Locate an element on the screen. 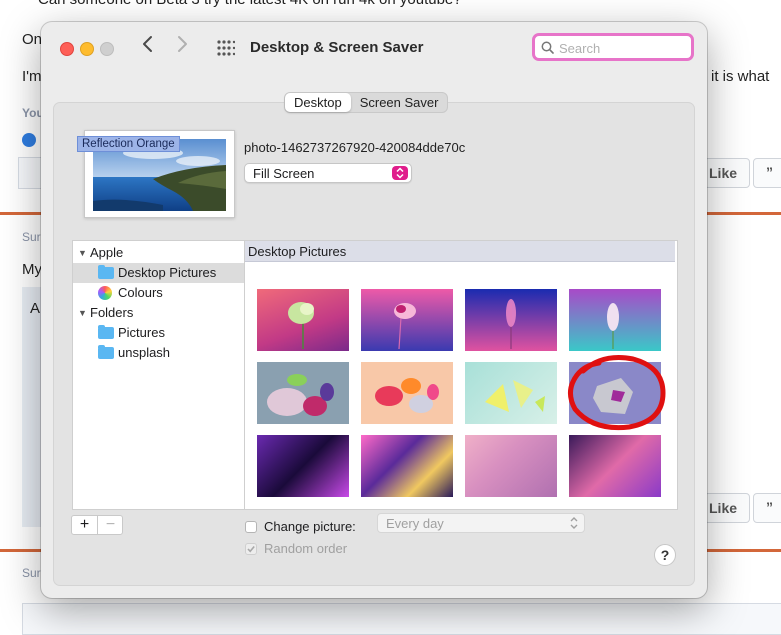 The height and width of the screenshot is (635, 781). sidebar-group-label: Folders is located at coordinates (112, 312).